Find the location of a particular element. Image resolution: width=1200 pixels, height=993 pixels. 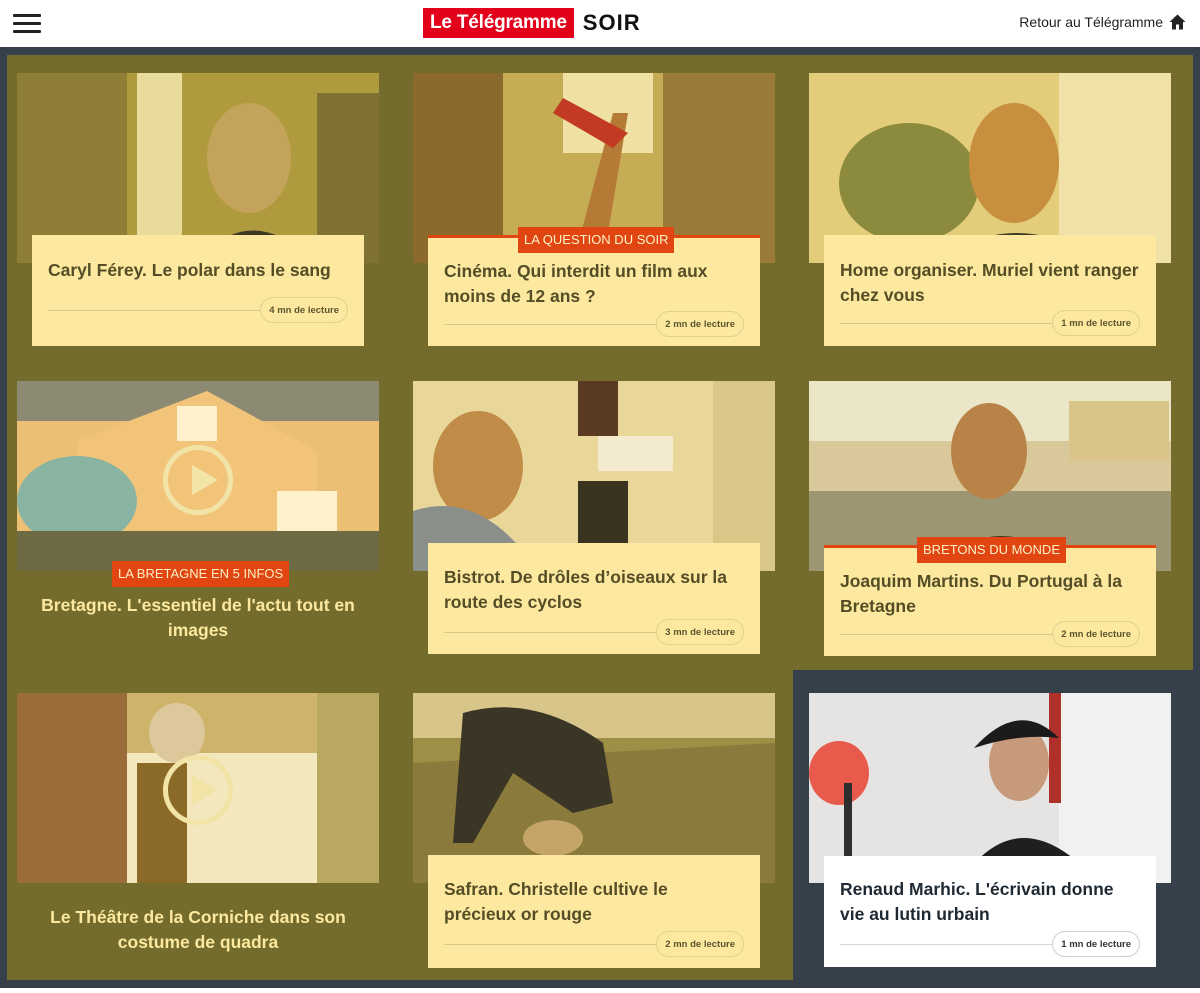

home-icon is located at coordinates (1177, 22).